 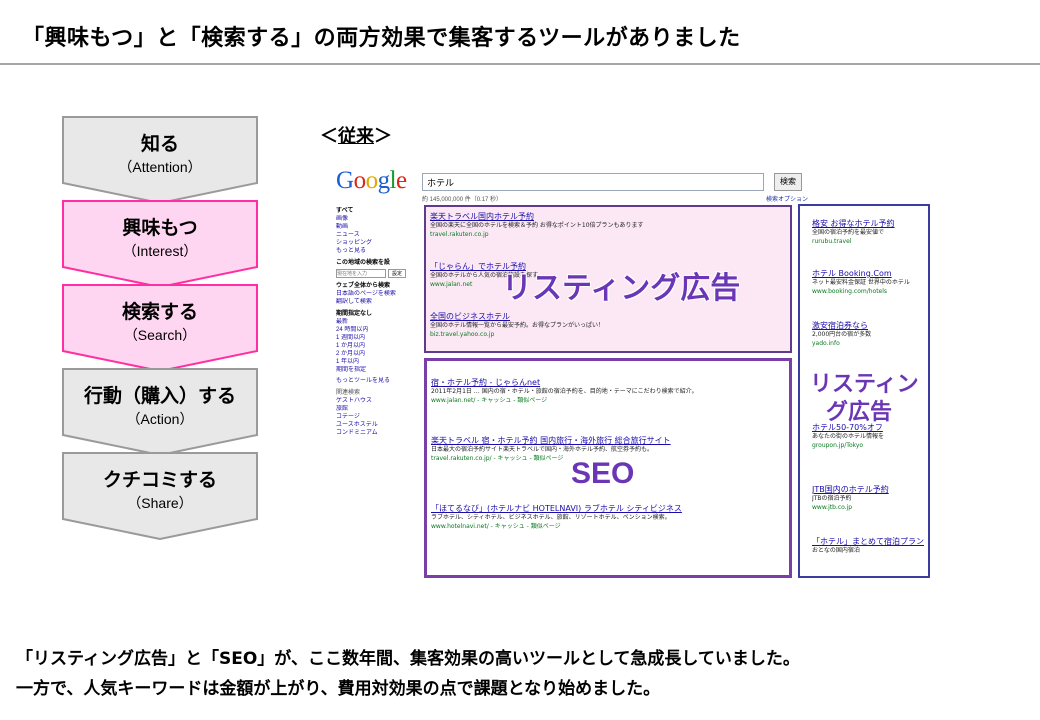 What do you see at coordinates (160, 335) in the screenshot?
I see `step-sub-label: （Search）` at bounding box center [160, 335].